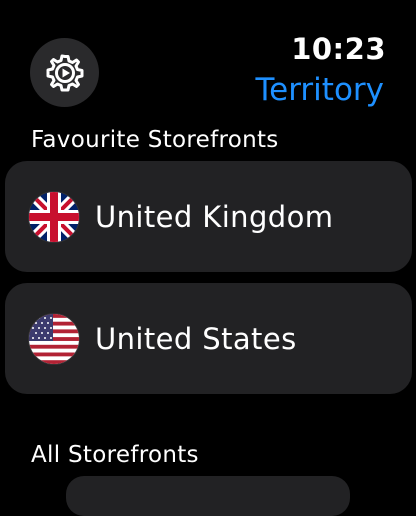 This screenshot has height=516, width=416. Describe the element at coordinates (155, 140) in the screenshot. I see `section-header-favourites: Favourite Storefronts` at that location.